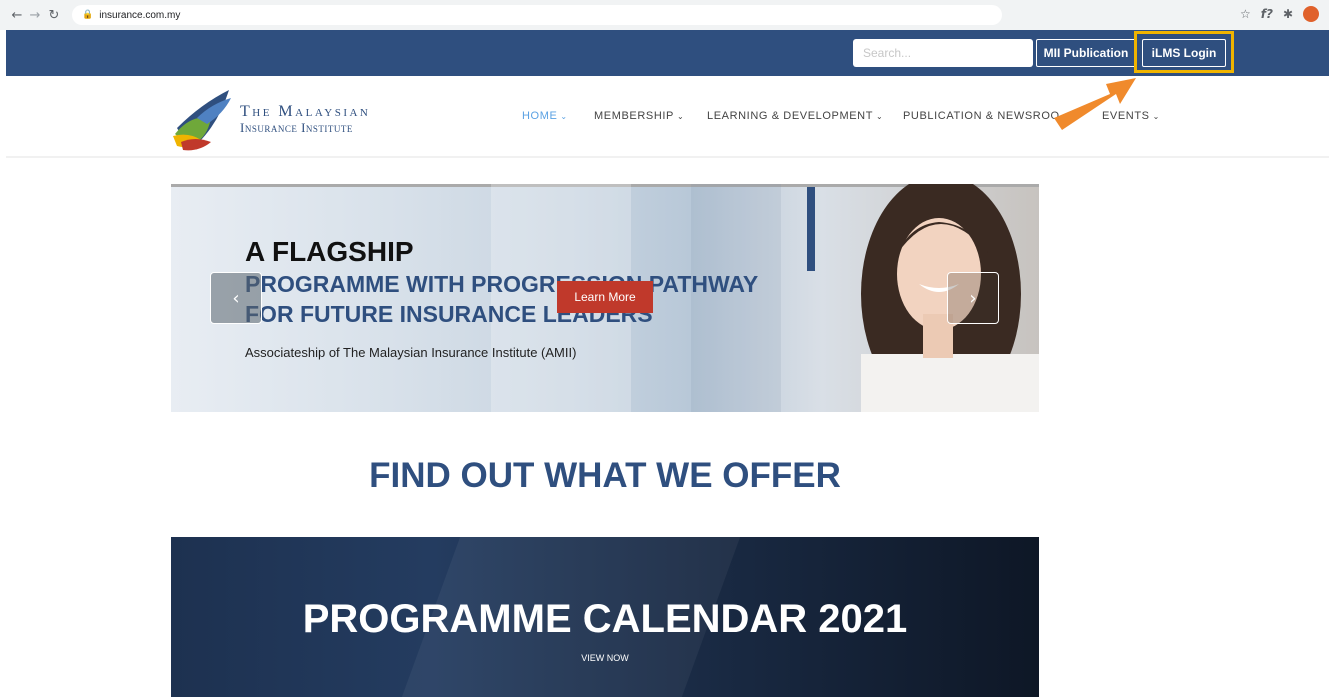  What do you see at coordinates (54, 15) in the screenshot?
I see `reload-icon: ↻` at bounding box center [54, 15].